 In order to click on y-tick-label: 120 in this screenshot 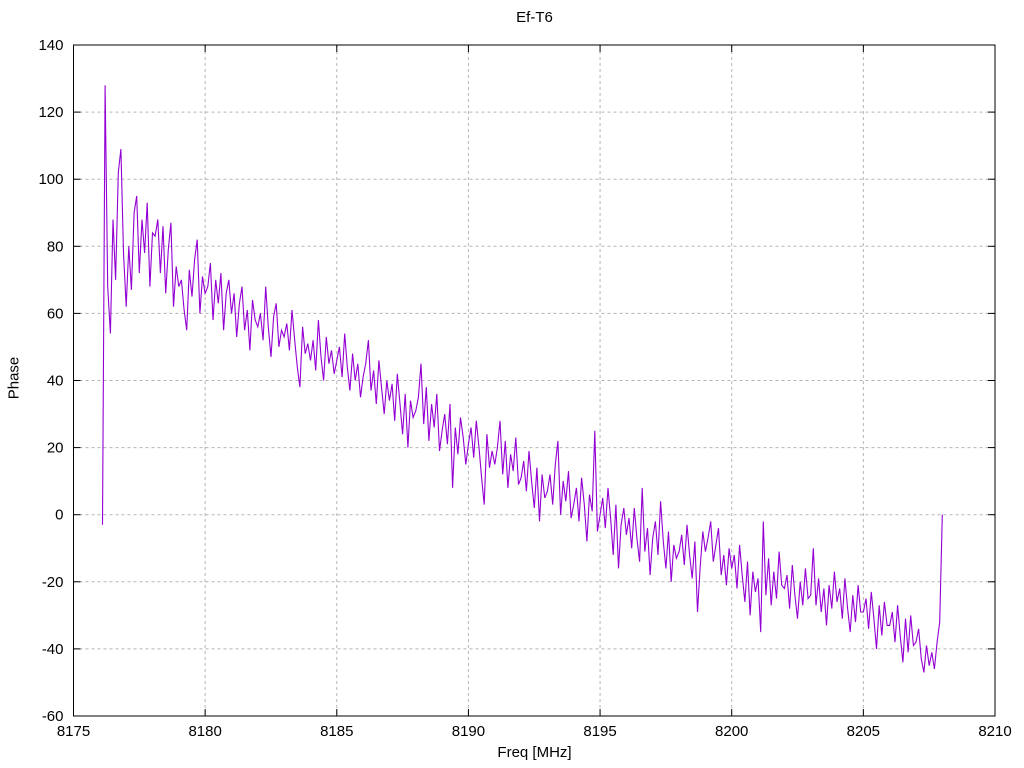, I will do `click(50, 112)`.